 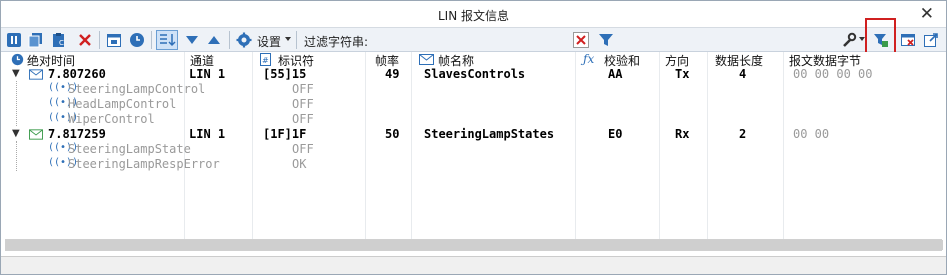 I want to click on highlight-box, so click(x=880, y=37).